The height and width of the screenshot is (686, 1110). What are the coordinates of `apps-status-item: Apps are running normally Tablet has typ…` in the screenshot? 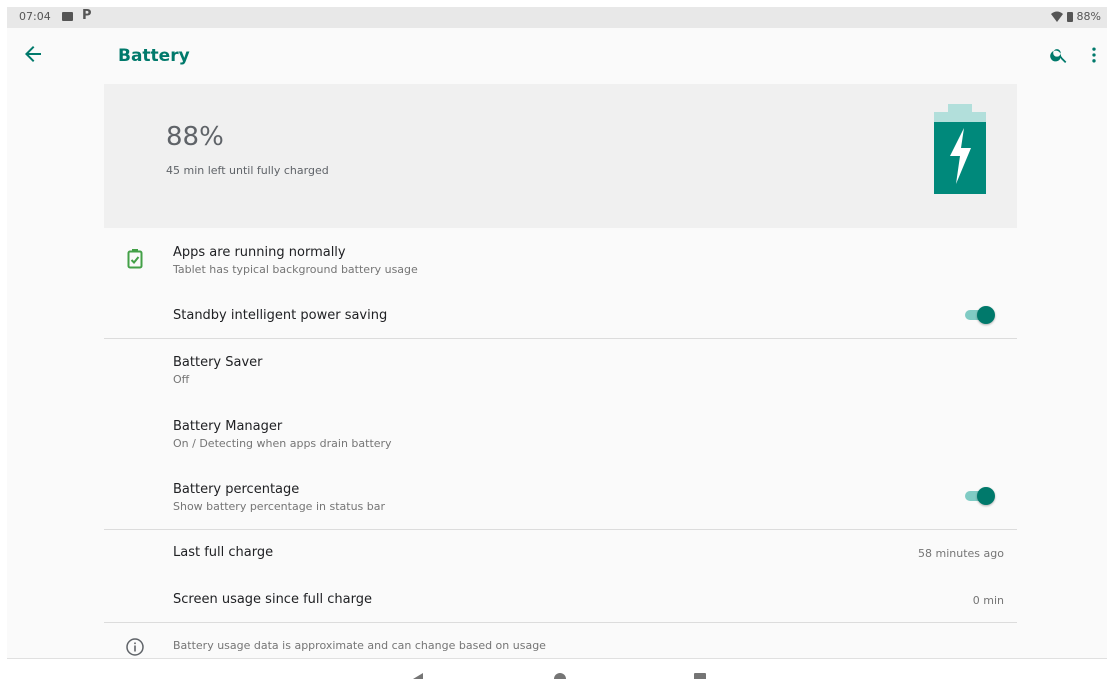 It's located at (295, 260).